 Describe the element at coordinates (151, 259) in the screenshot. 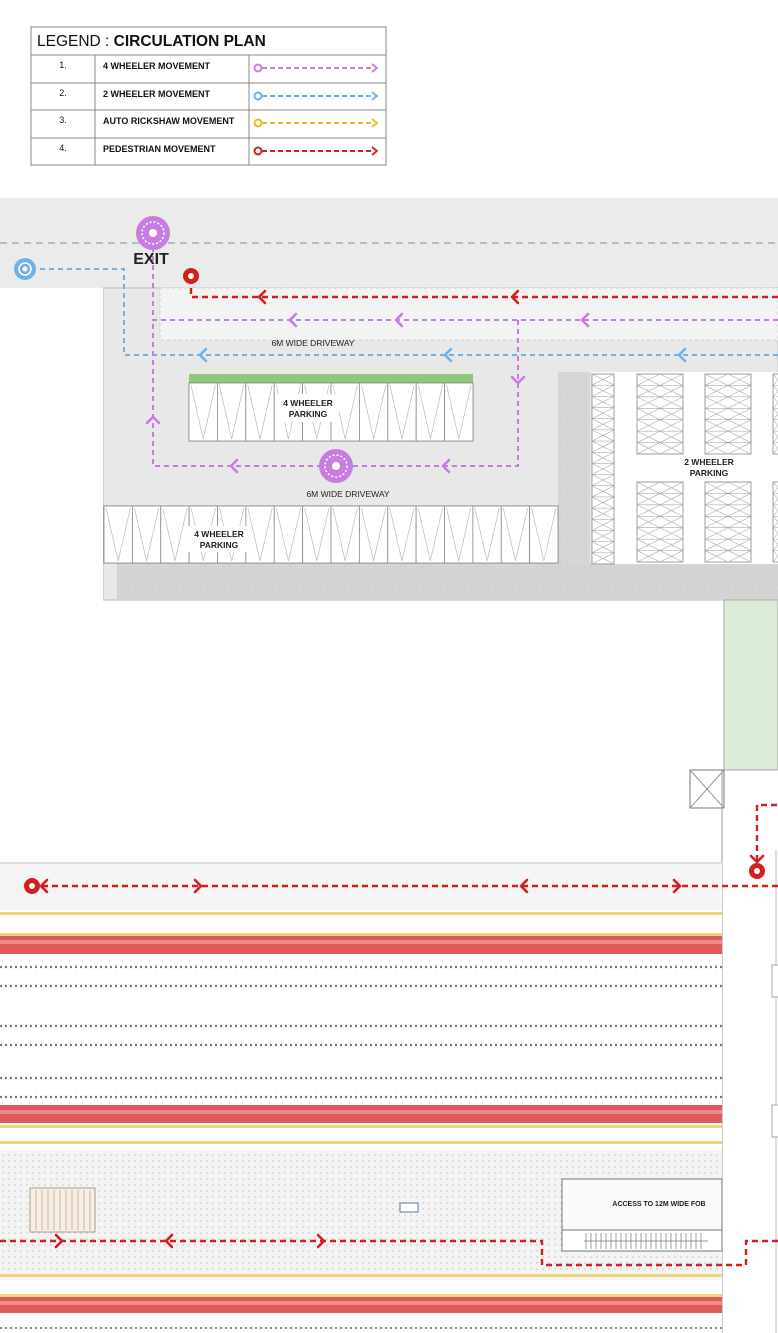

I see `exit-label: EXIT` at that location.